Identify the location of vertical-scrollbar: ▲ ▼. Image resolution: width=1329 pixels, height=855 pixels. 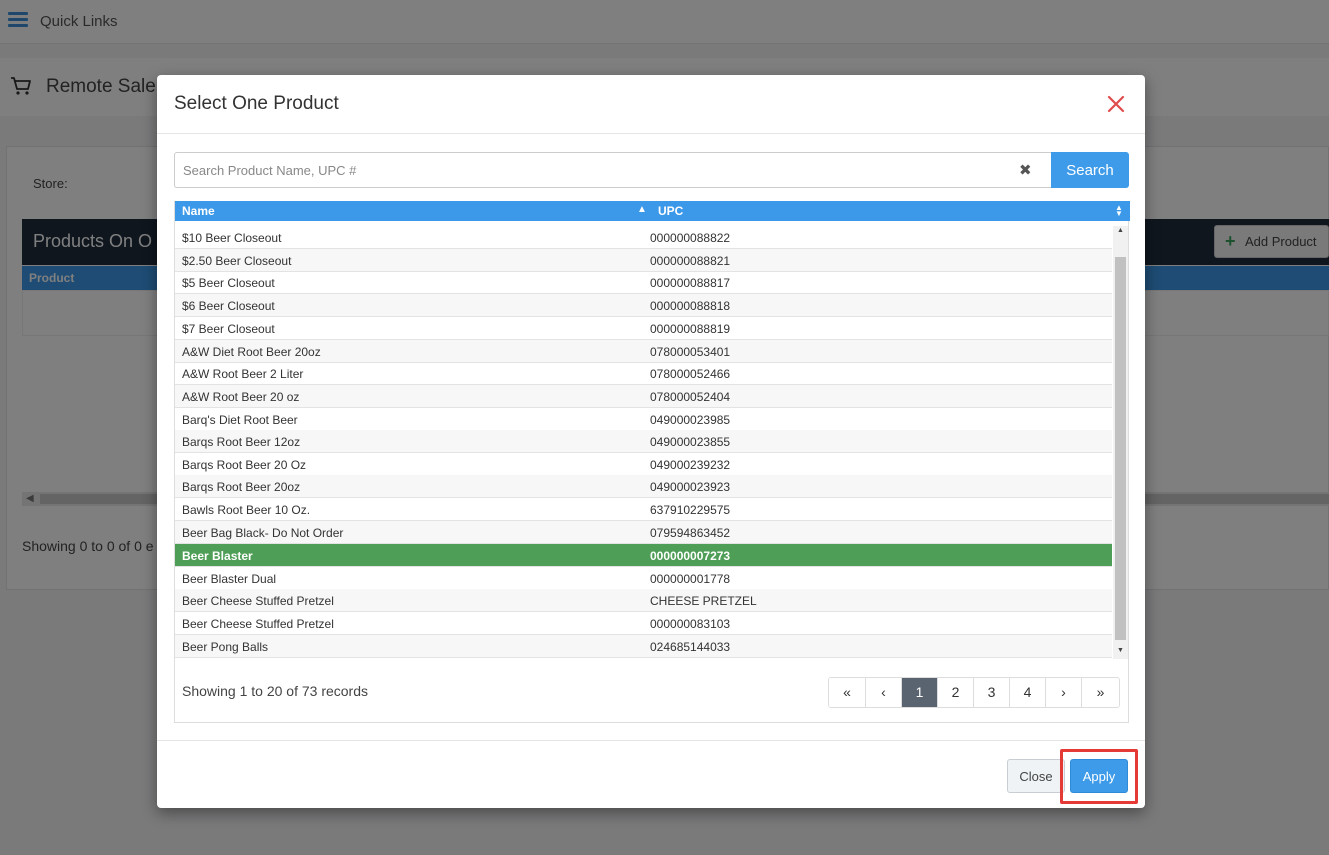
(1120, 442).